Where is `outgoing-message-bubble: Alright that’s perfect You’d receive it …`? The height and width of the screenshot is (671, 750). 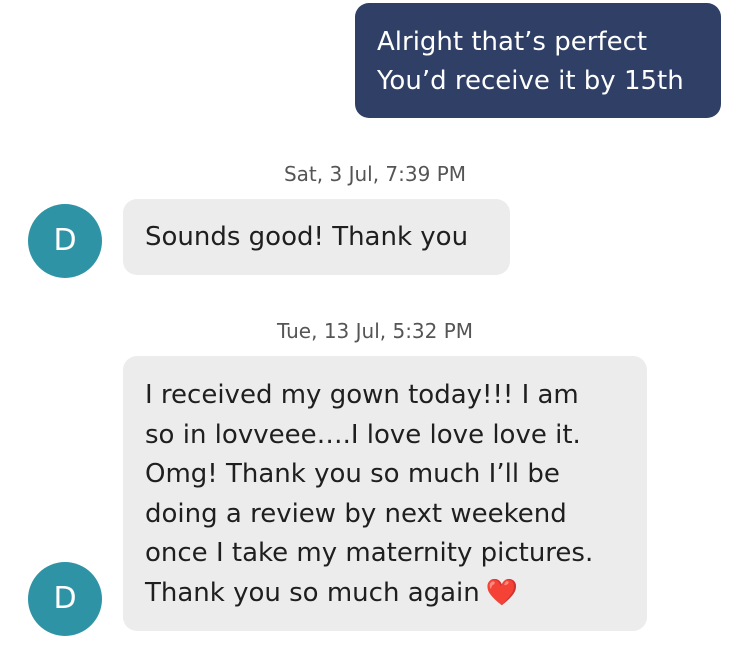 outgoing-message-bubble: Alright that’s perfect You’d receive it … is located at coordinates (538, 60).